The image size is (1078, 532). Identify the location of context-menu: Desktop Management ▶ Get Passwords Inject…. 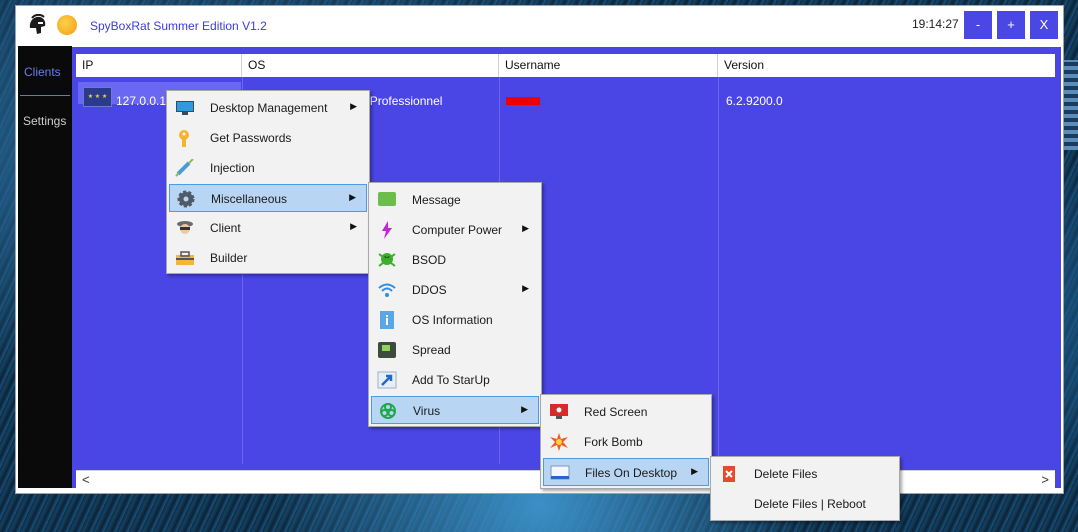
(268, 182).